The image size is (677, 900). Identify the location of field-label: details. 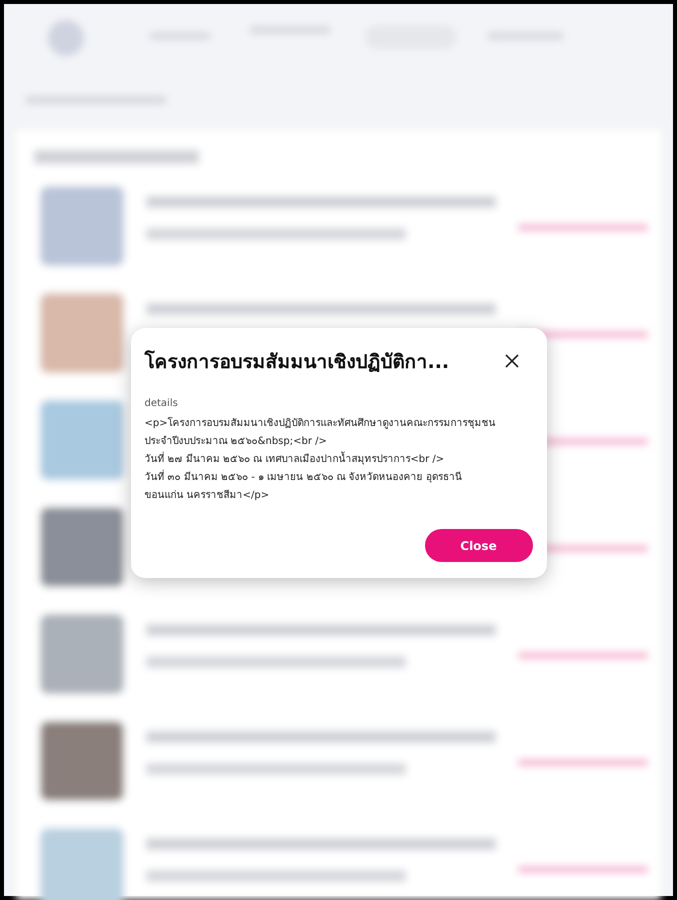
(161, 403).